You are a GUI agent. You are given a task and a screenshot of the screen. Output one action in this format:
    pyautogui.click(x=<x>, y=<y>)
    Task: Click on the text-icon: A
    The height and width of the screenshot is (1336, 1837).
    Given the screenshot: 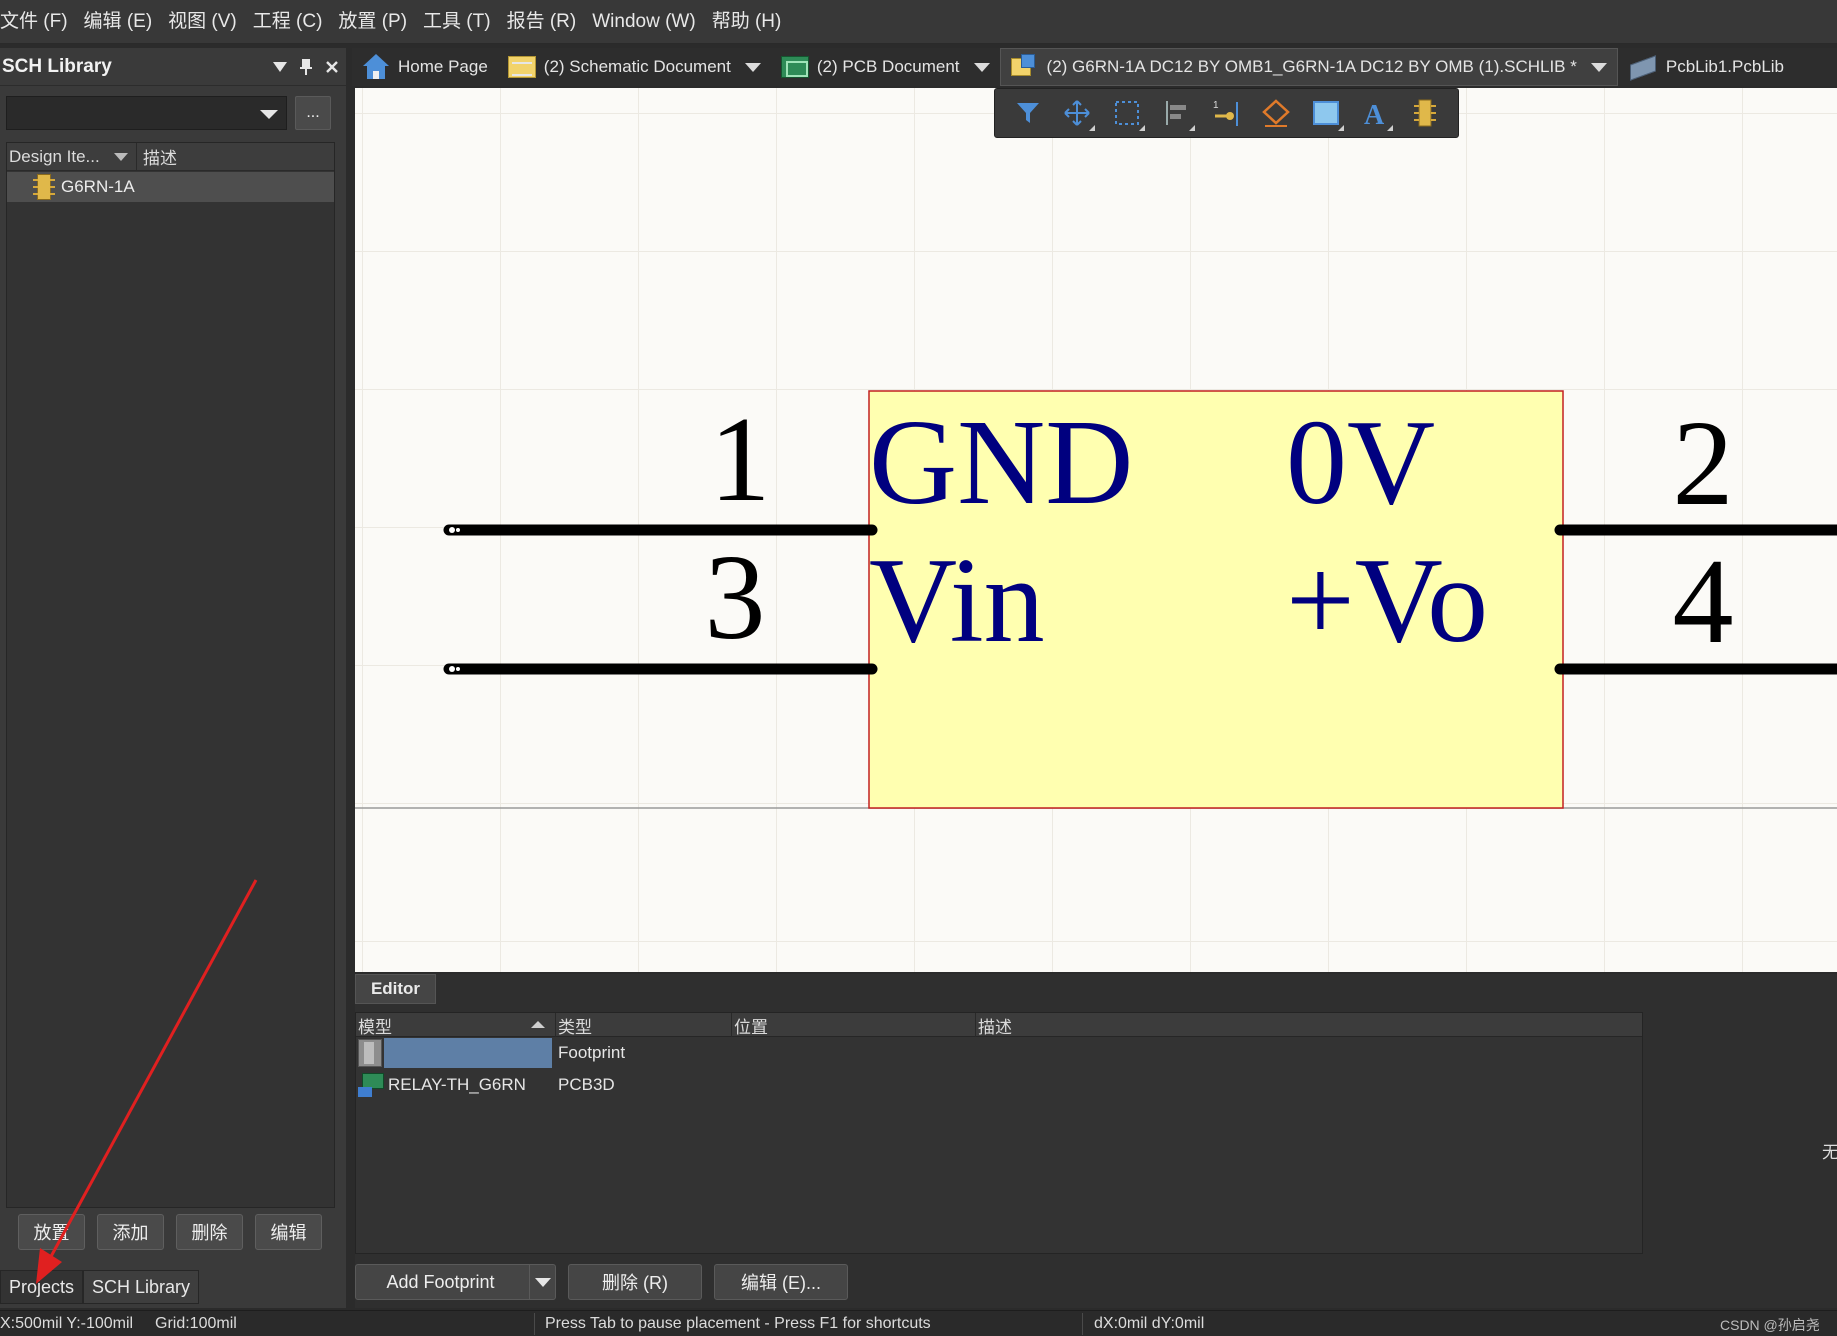 What is the action you would take?
    pyautogui.click(x=1375, y=113)
    